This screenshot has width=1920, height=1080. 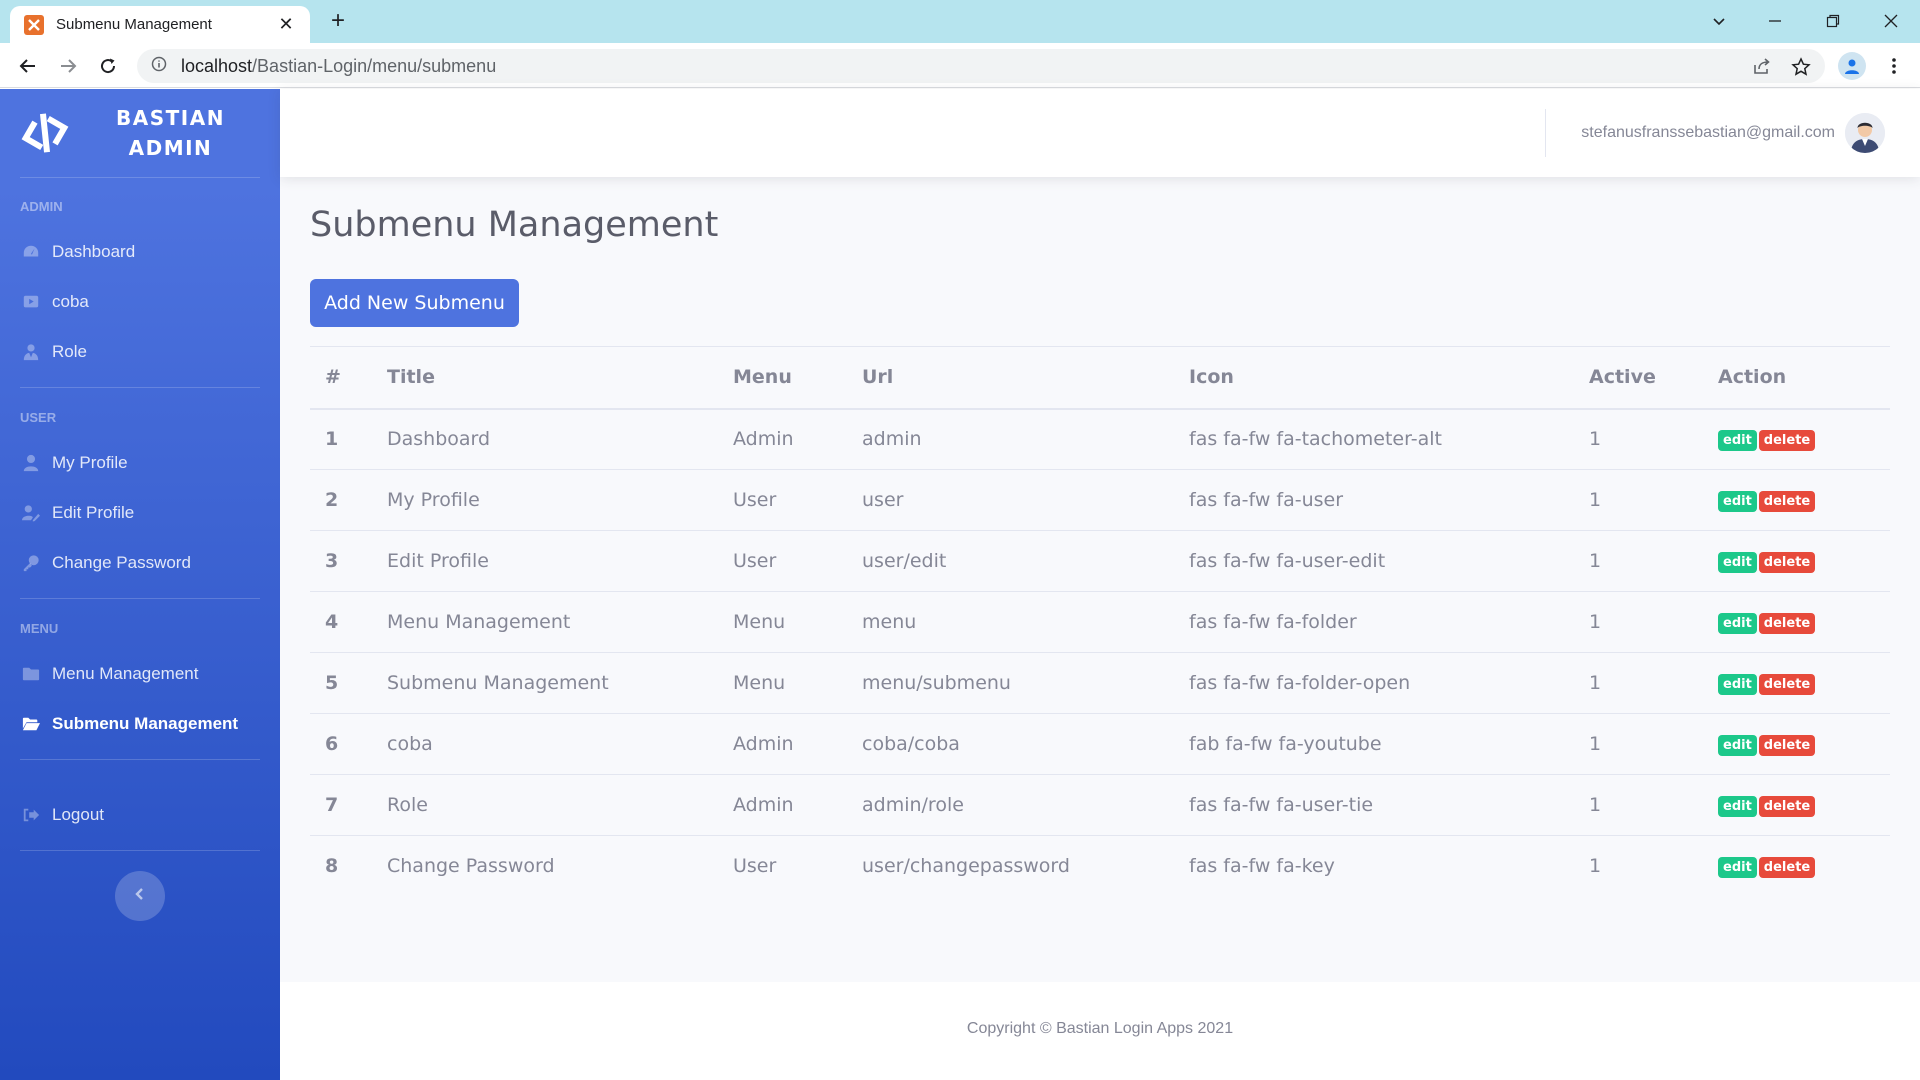 What do you see at coordinates (140, 463) in the screenshot?
I see `sidebar-item-my-profile: My Profile` at bounding box center [140, 463].